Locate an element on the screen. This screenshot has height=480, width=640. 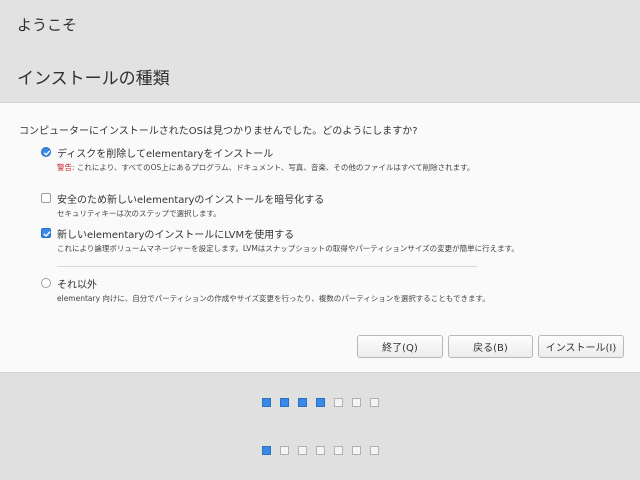
warning-label: 警告: is located at coordinates (66, 167).